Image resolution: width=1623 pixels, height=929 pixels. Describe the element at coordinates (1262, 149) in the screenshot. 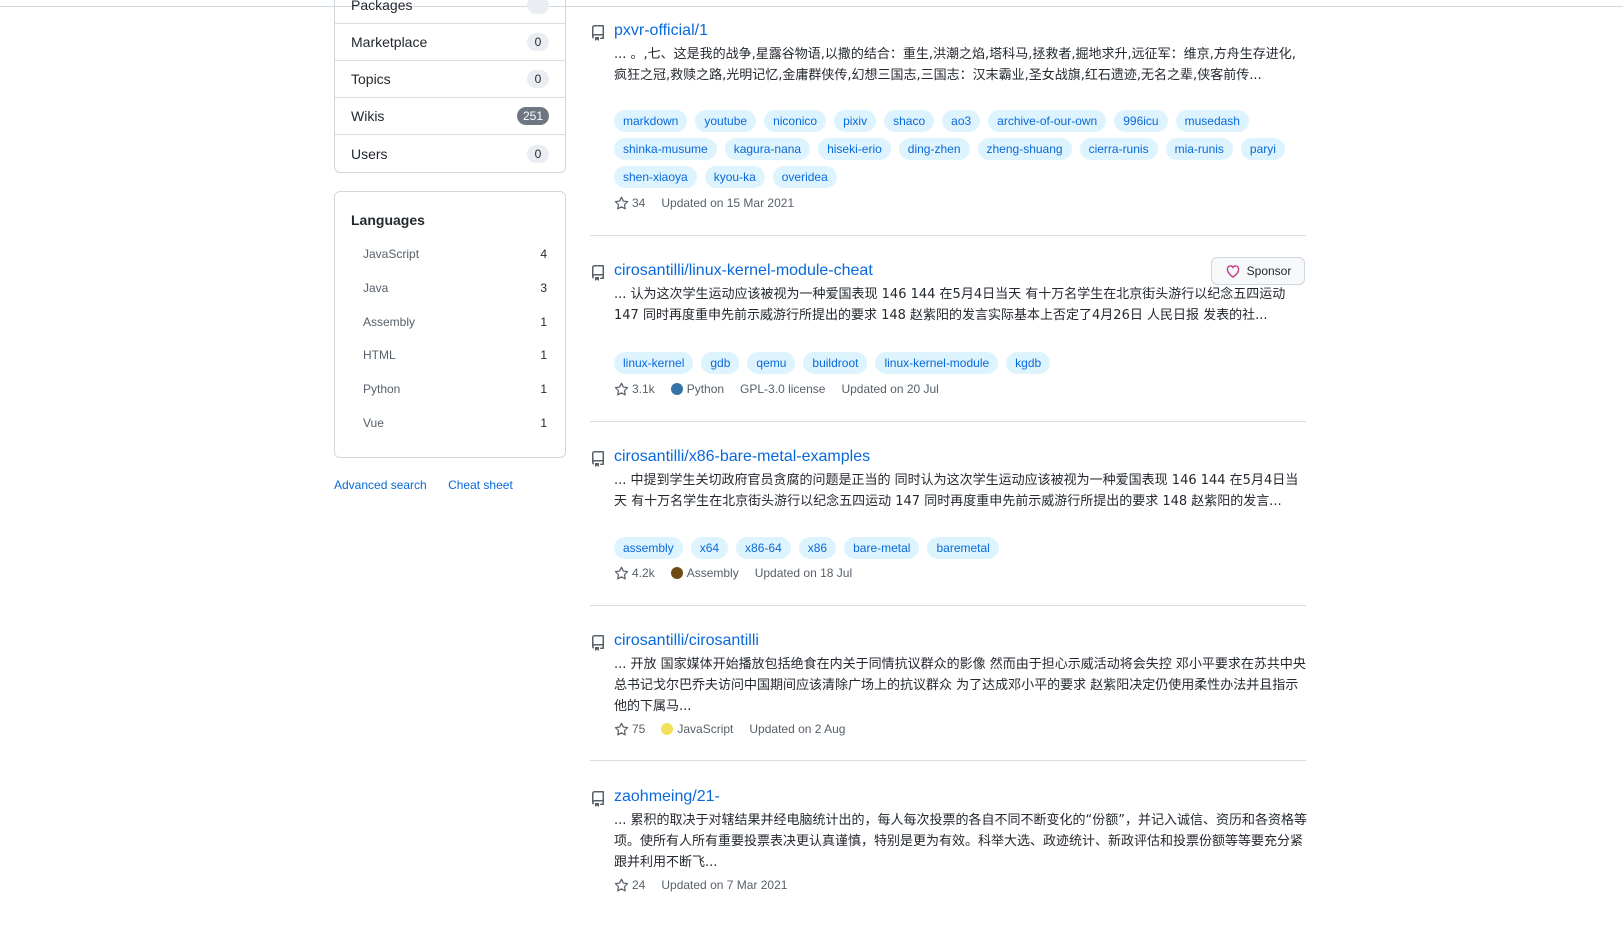

I see `topic-tag: paryi` at that location.